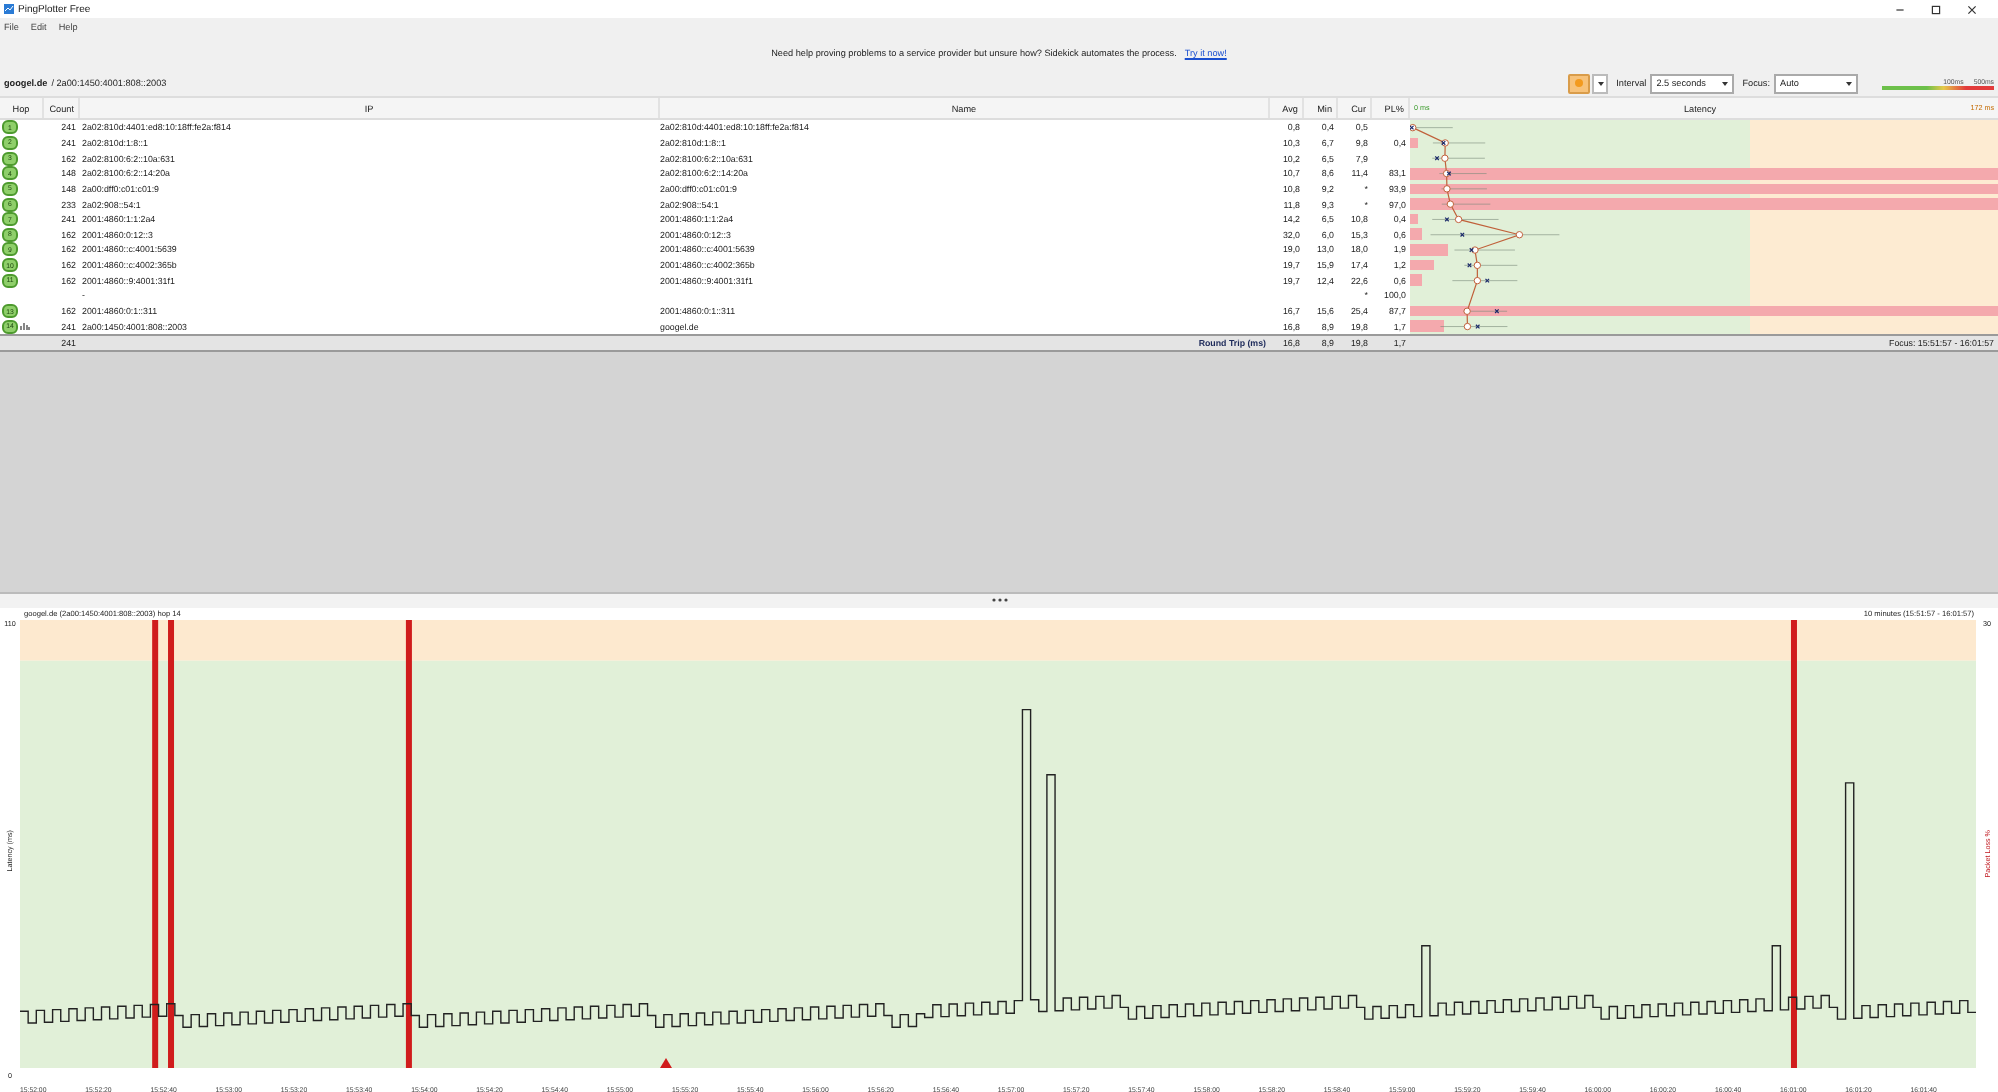  What do you see at coordinates (666, 1062) in the screenshot?
I see `time-marker-icon` at bounding box center [666, 1062].